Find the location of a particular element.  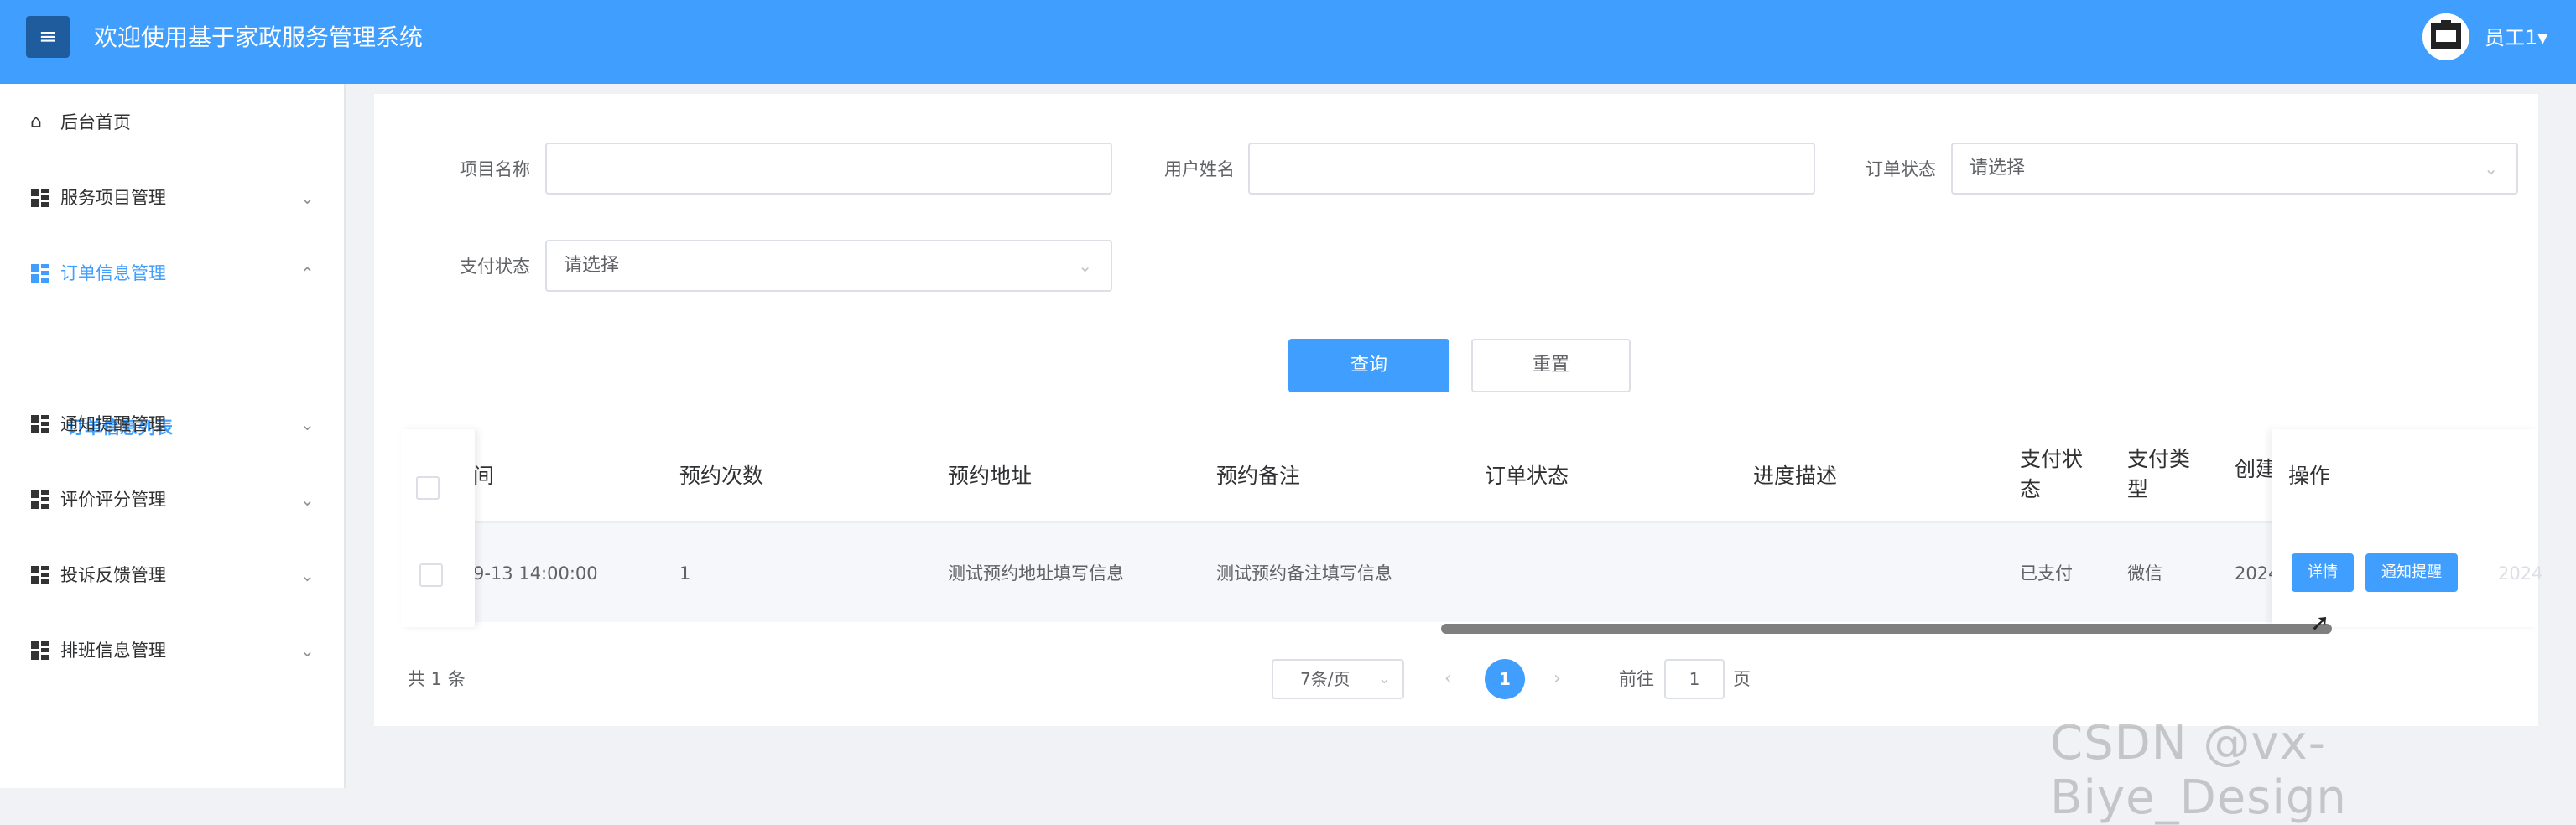

col-pay-status-header: 支付状 态 is located at coordinates (2051, 474).